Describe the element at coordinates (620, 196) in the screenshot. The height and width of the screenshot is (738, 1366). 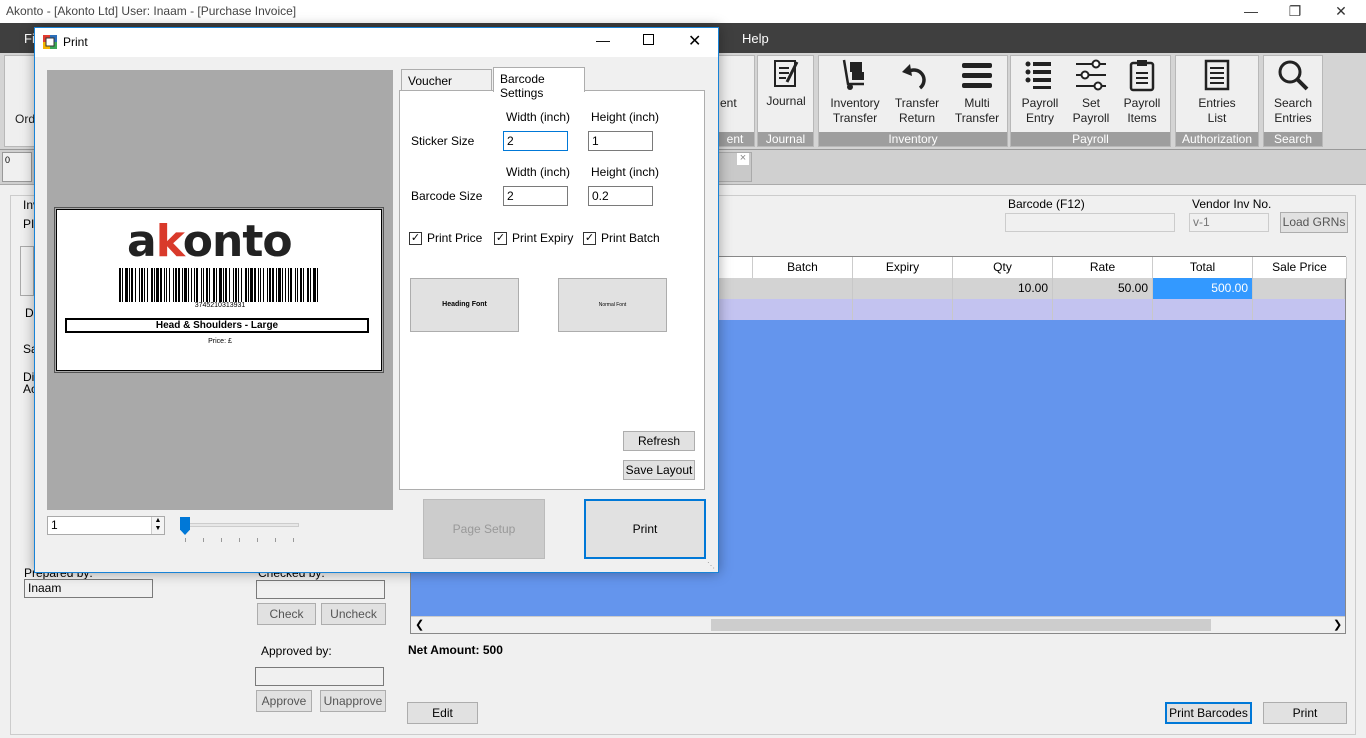
I see `barcode-height-input: 0.2` at that location.